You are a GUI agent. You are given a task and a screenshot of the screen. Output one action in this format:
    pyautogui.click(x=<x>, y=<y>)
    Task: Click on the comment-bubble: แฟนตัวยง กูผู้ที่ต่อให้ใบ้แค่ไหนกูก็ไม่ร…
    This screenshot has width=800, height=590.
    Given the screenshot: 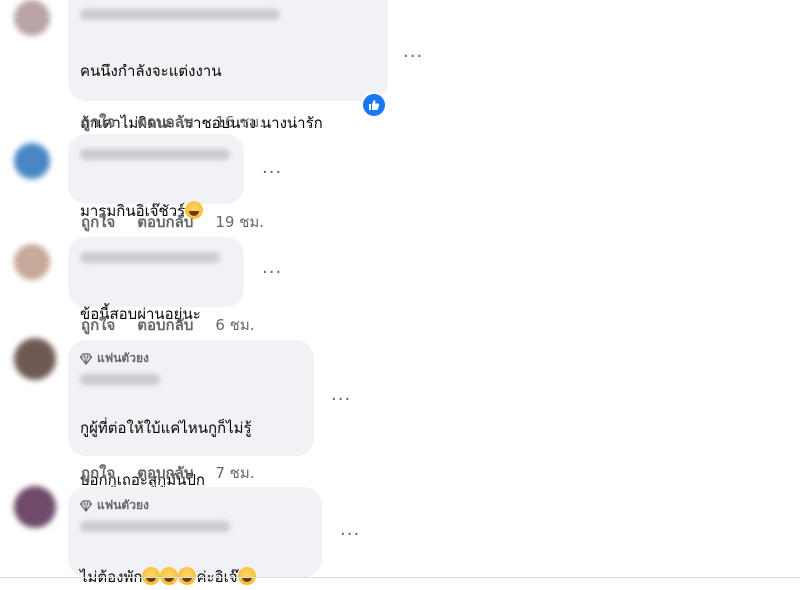 What is the action you would take?
    pyautogui.click(x=191, y=414)
    